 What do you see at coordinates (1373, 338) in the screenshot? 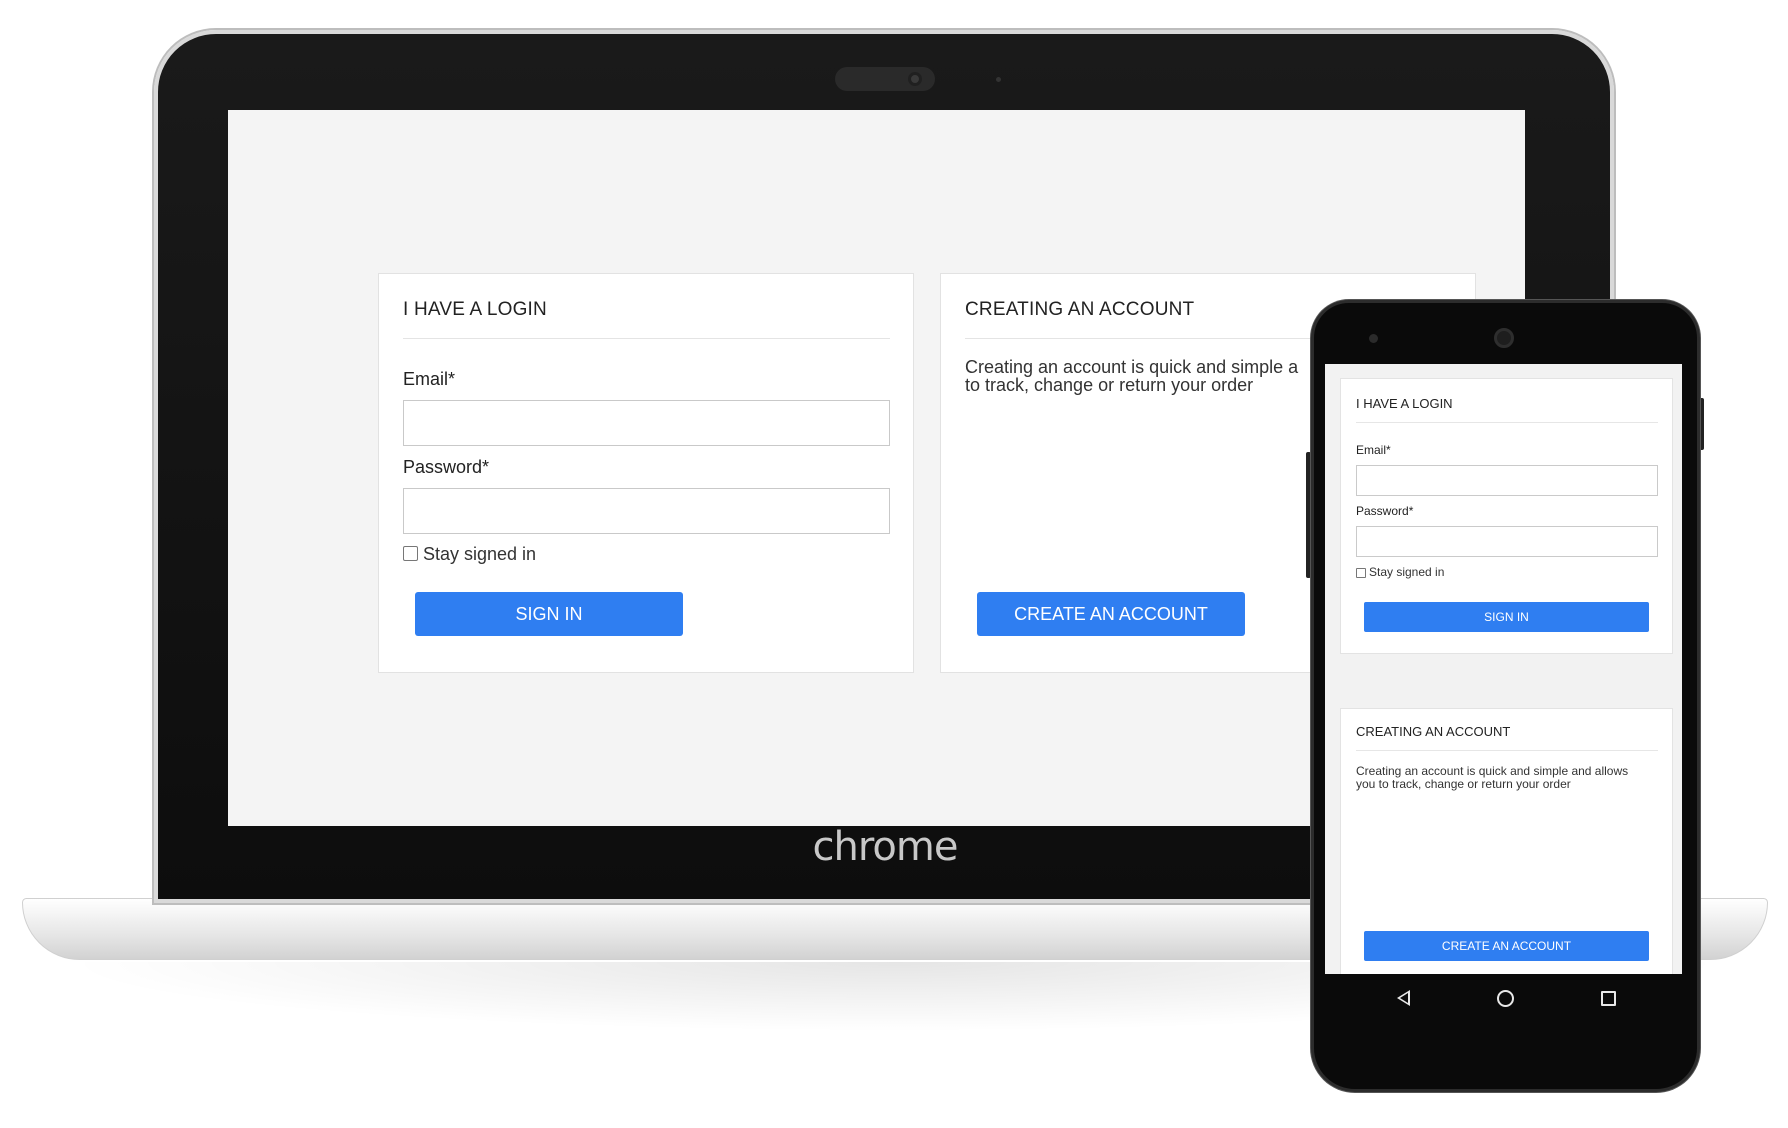
I see `phone-sensor` at bounding box center [1373, 338].